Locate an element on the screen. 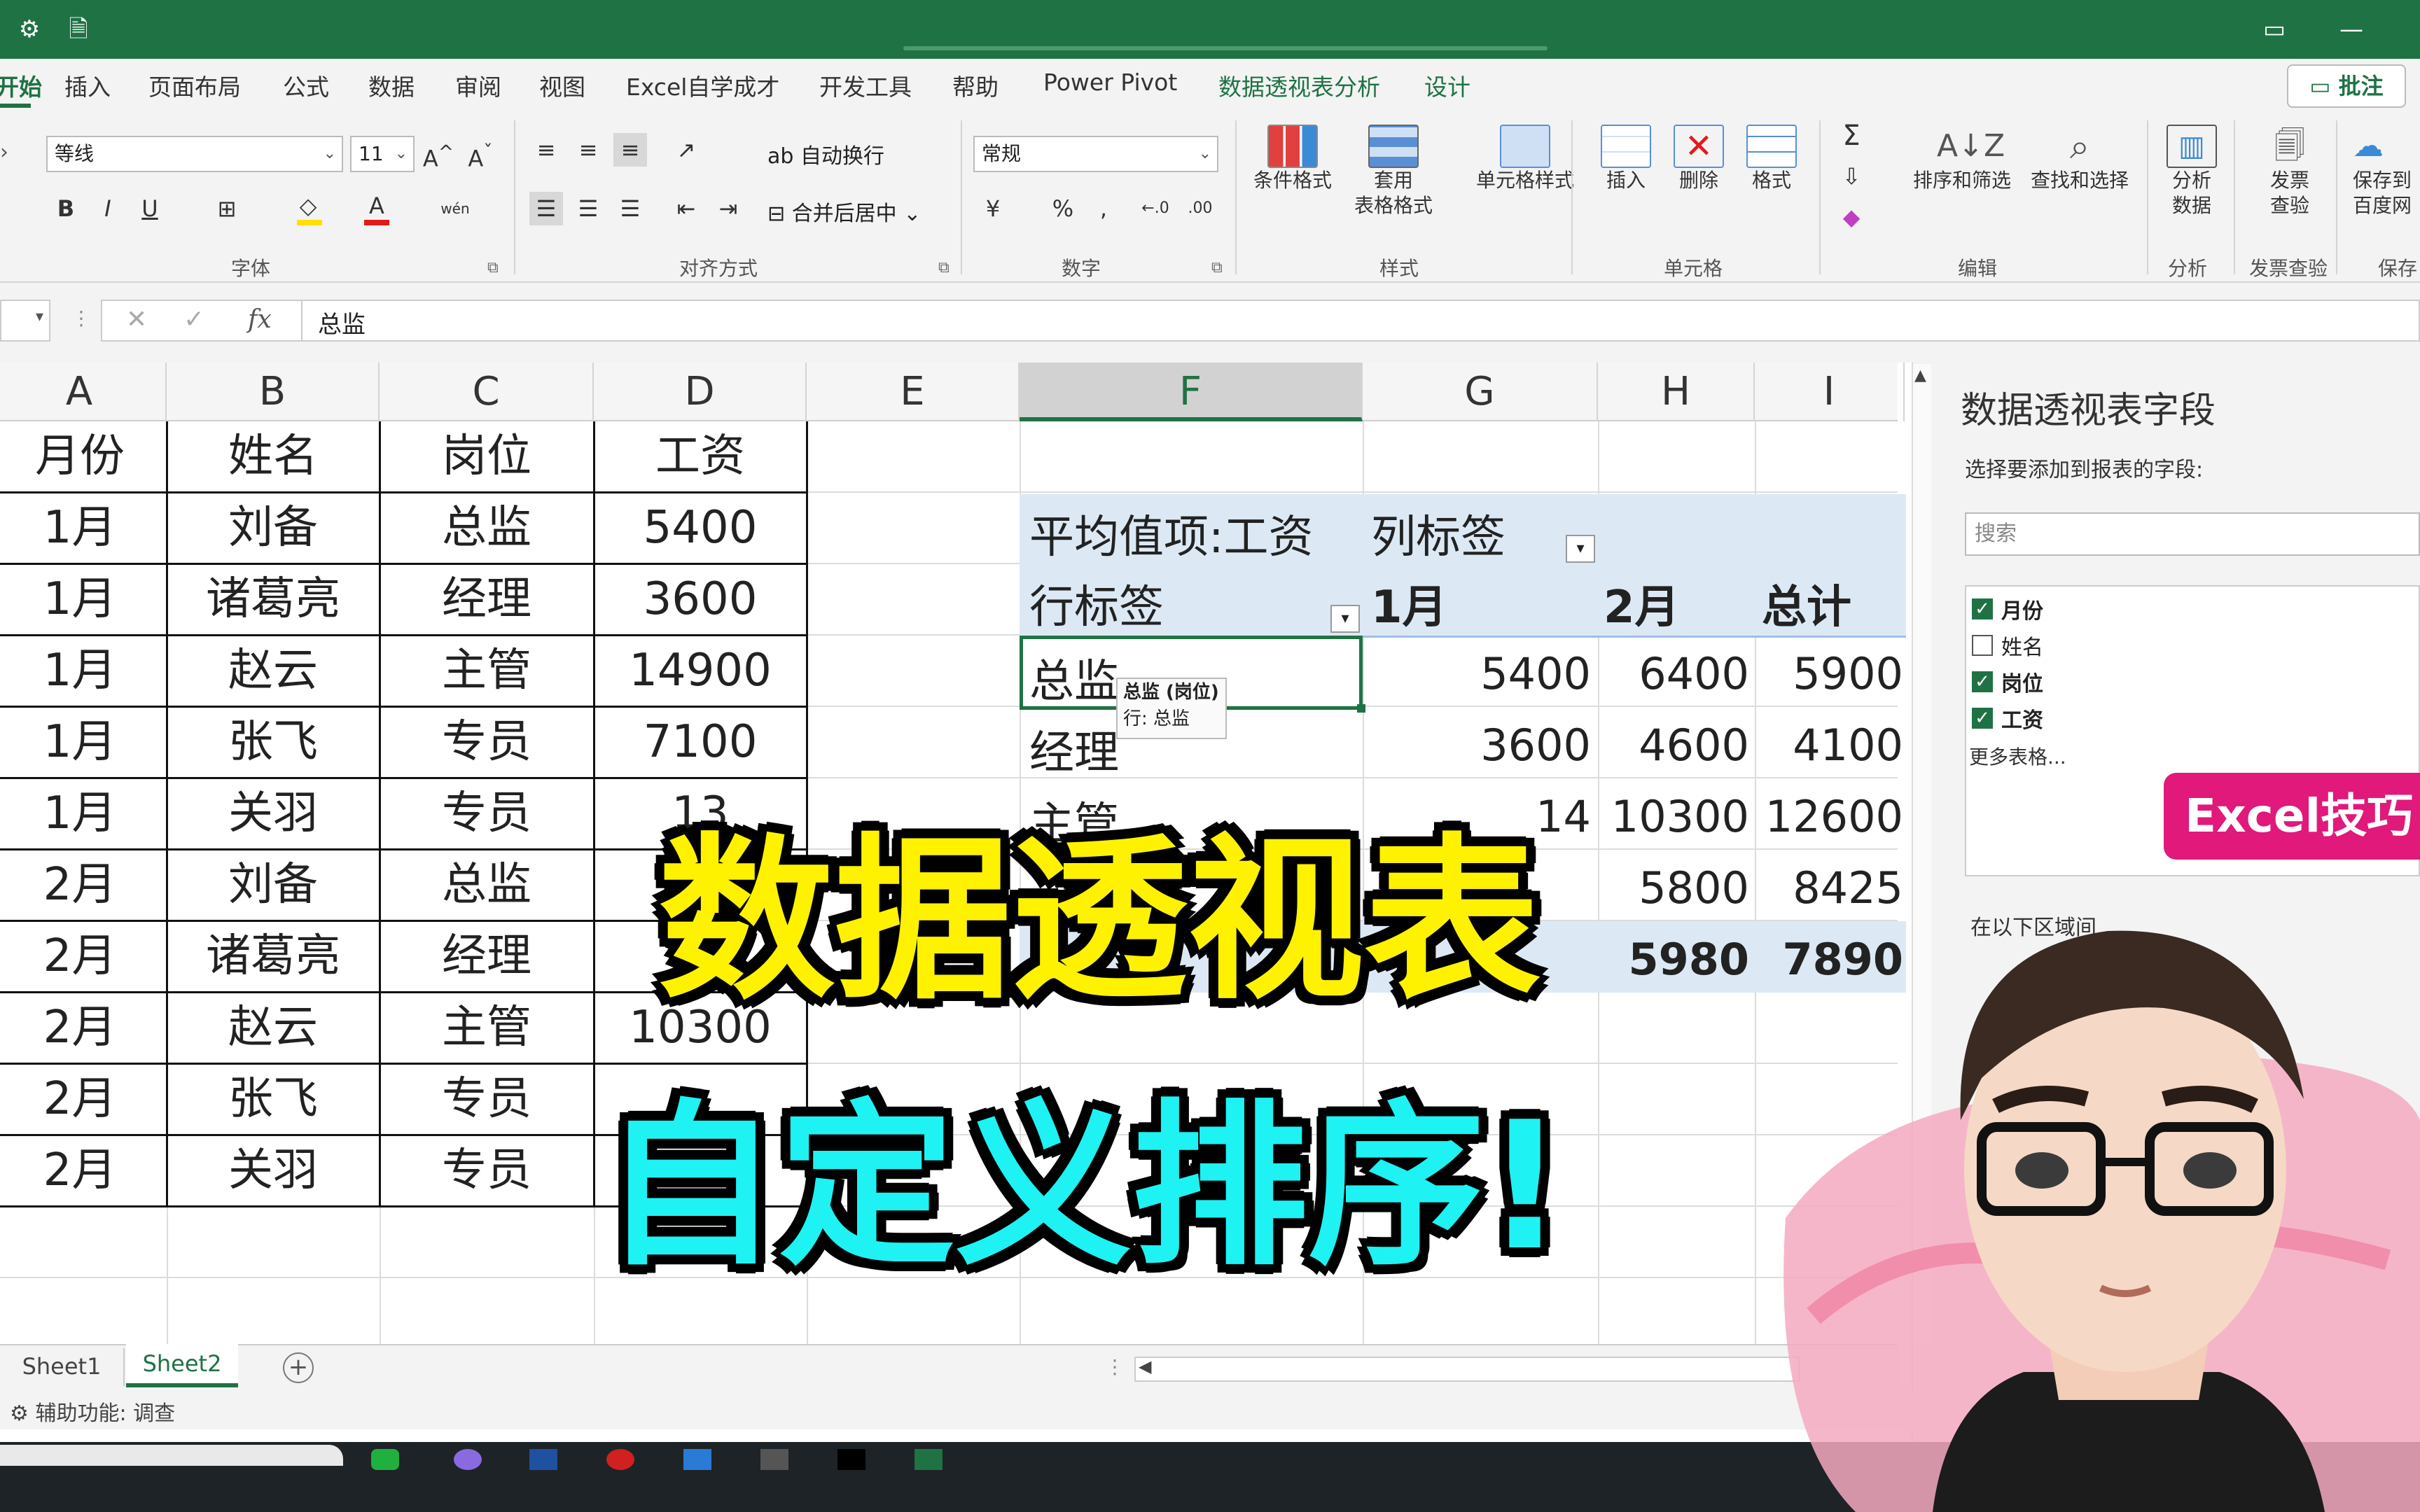 The image size is (2420, 1512). tab-1: 插入 is located at coordinates (87, 85).